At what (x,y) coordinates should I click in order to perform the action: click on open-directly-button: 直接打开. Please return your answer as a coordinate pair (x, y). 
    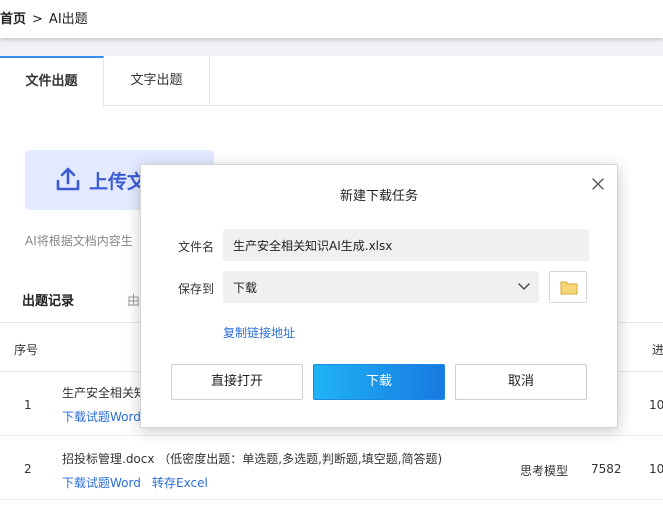
    Looking at the image, I should click on (237, 382).